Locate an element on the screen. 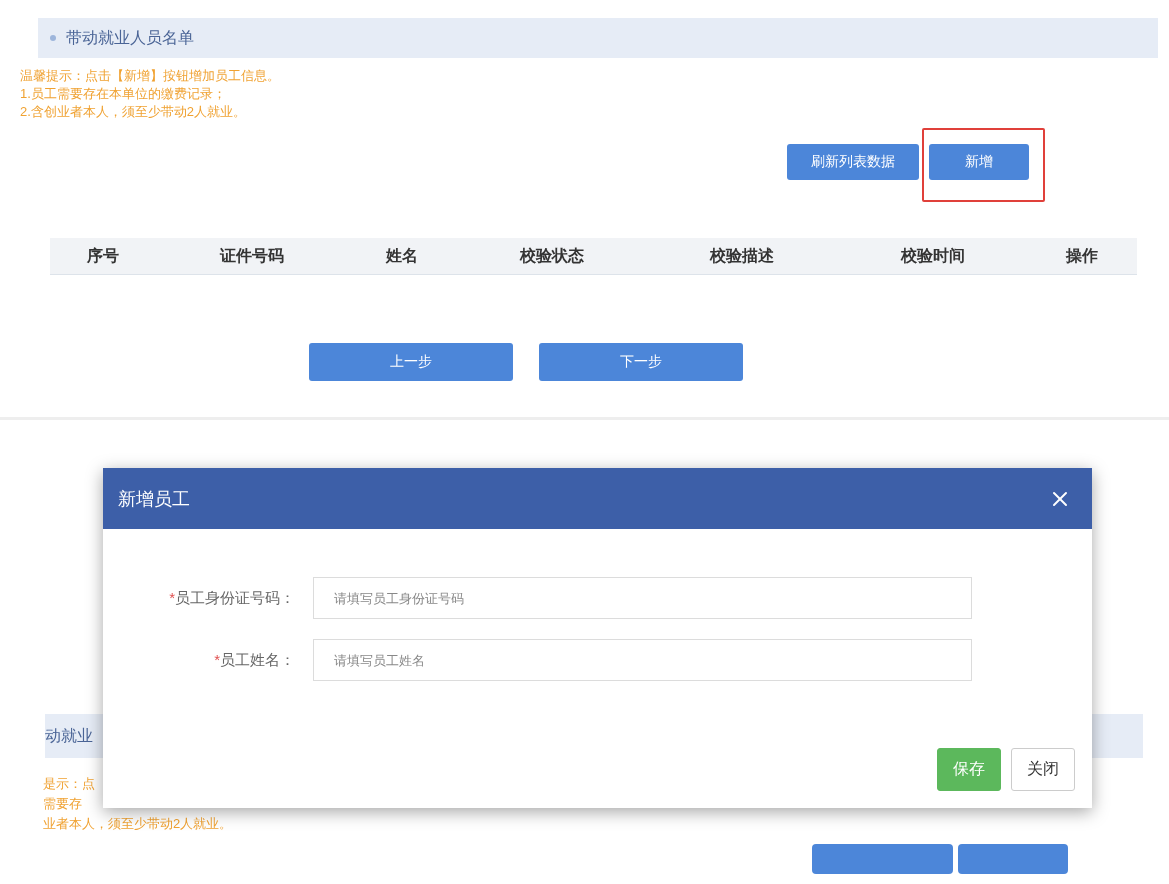 The image size is (1169, 884). hint-text: 业者本人，须至少带动2人就业。 is located at coordinates (138, 824).